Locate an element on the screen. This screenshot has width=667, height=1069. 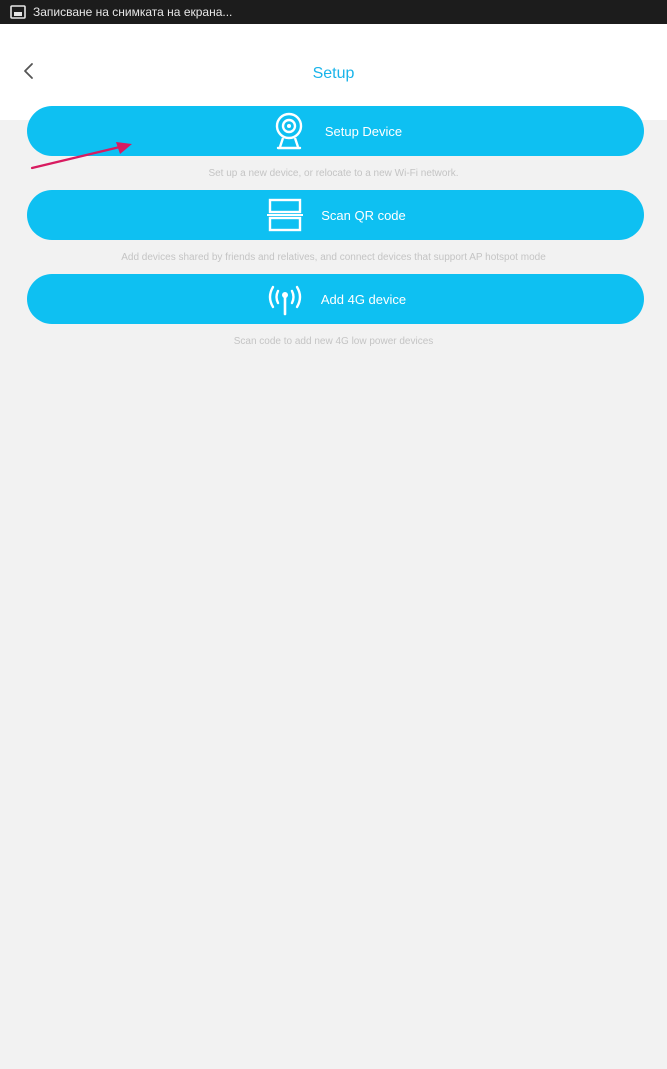
setup-device-button: Setup Device is located at coordinates (335, 131).